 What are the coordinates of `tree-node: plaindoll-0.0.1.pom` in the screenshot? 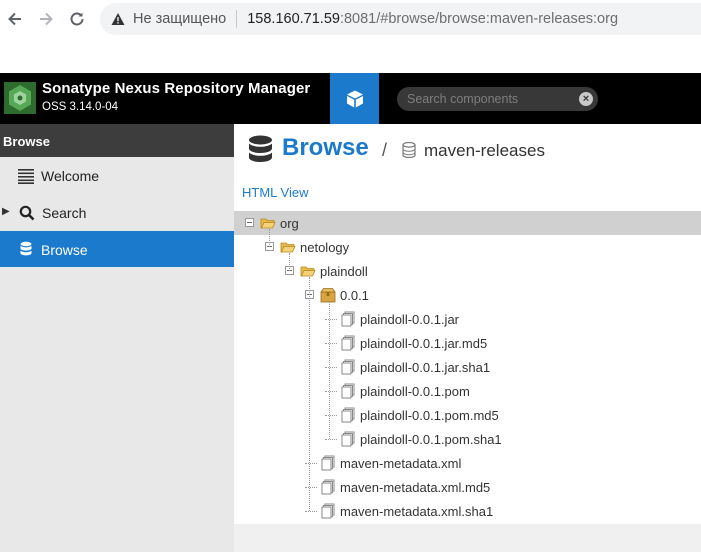 It's located at (467, 391).